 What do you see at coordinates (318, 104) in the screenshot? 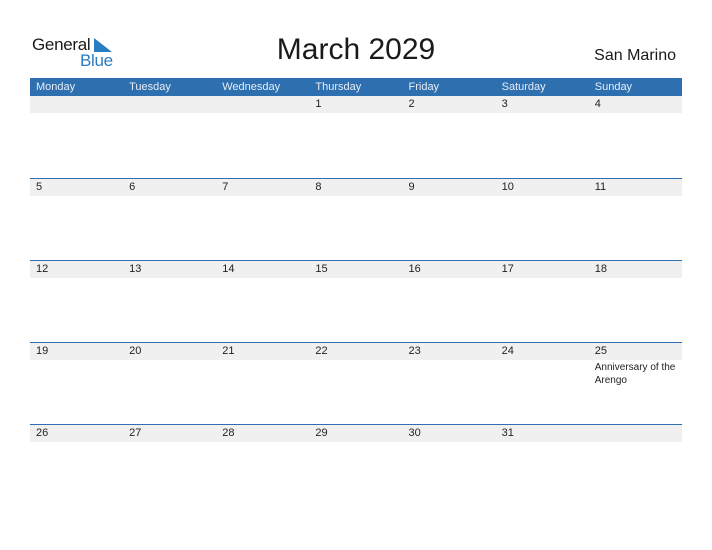
I see `day-number: 1` at bounding box center [318, 104].